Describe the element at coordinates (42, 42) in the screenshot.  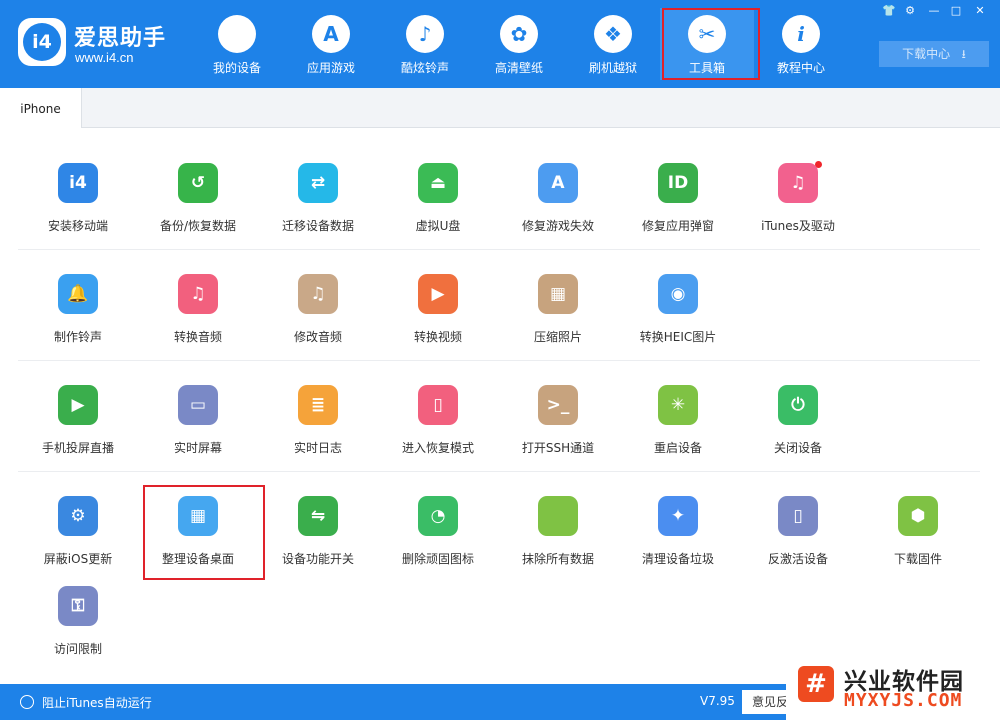
I see `app-logo: i4` at that location.